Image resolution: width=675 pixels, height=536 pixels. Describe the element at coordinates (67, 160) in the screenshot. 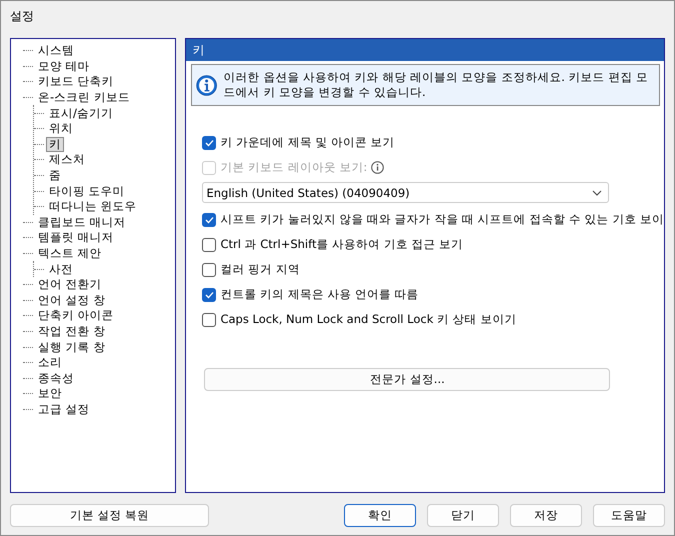

I see `tree-item: 제스처` at that location.